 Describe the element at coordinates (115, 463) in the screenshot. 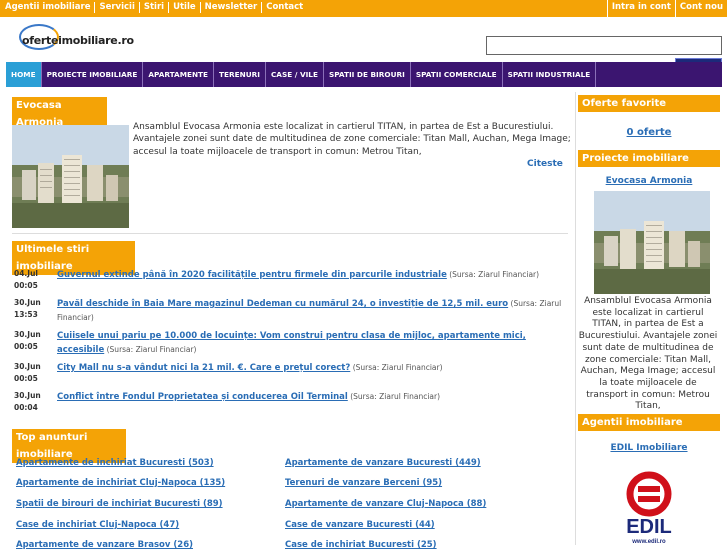

I see `ad-link: Apartamente de inchiriat Bucuresti (503)` at that location.